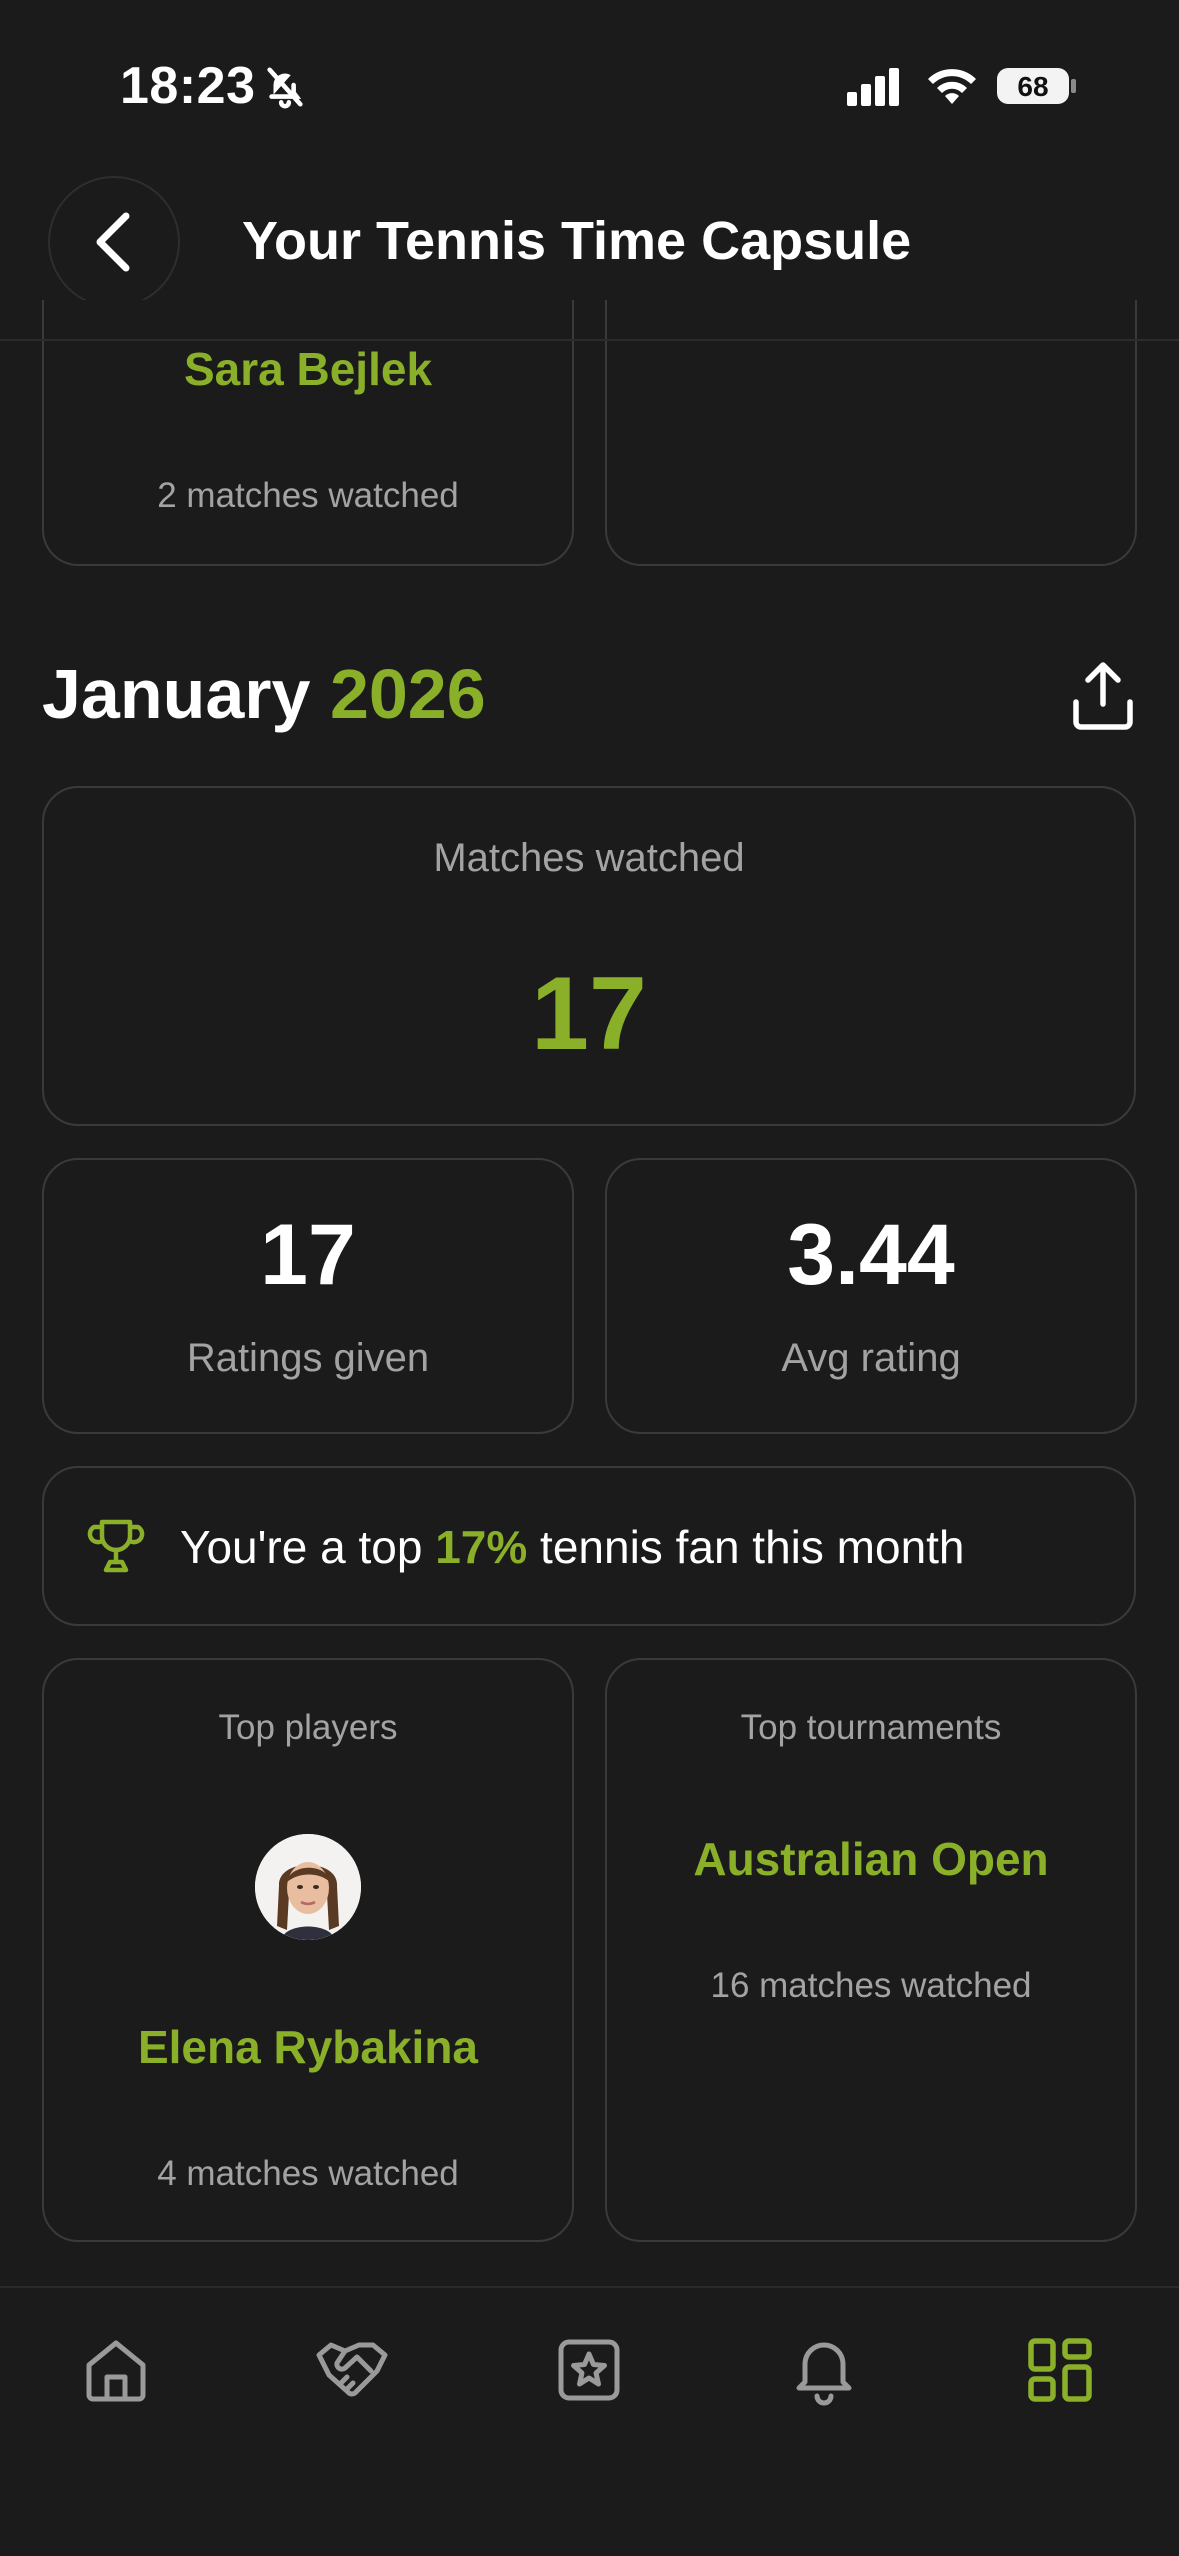  What do you see at coordinates (871, 1985) in the screenshot?
I see `top-tournament-matches: 16 matches watched` at bounding box center [871, 1985].